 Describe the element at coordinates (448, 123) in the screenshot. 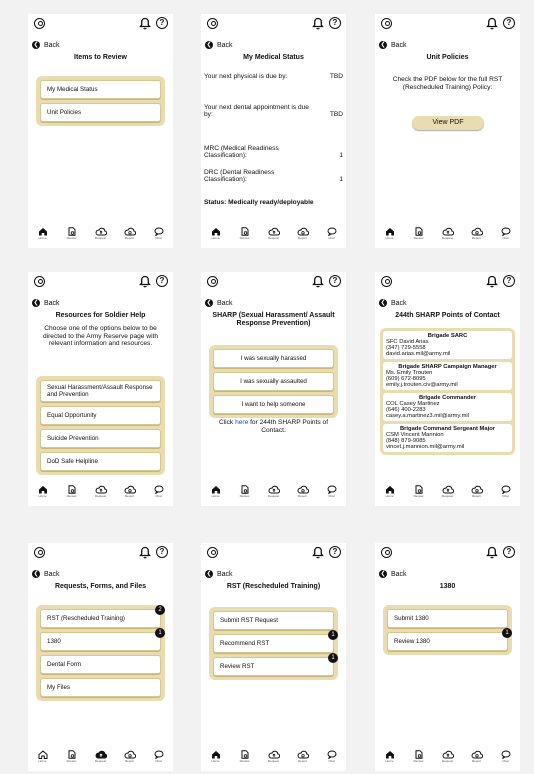

I see `view-pdf-button: View PDF` at that location.